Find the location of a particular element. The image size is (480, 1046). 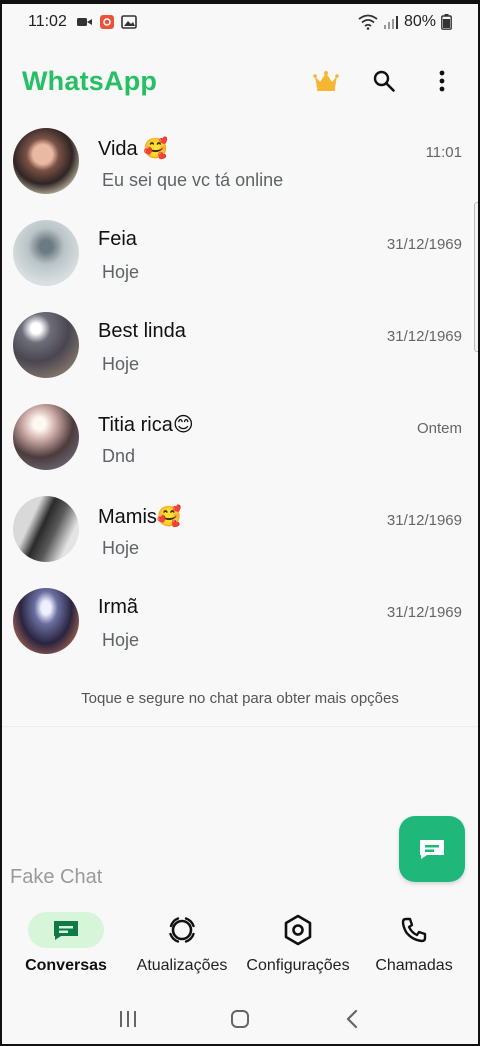

gallery-notification-icon is located at coordinates (129, 22).